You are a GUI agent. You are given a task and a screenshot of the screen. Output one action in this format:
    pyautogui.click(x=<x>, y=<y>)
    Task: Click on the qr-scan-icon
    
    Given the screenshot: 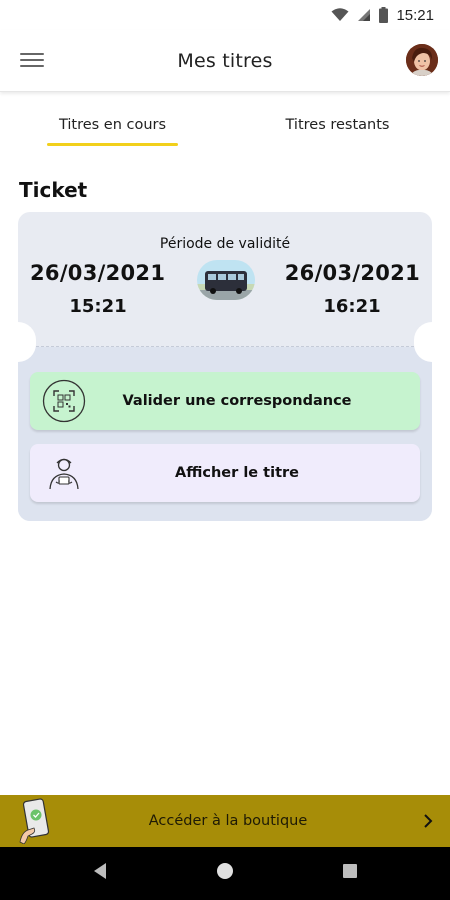 What is the action you would take?
    pyautogui.click(x=64, y=401)
    